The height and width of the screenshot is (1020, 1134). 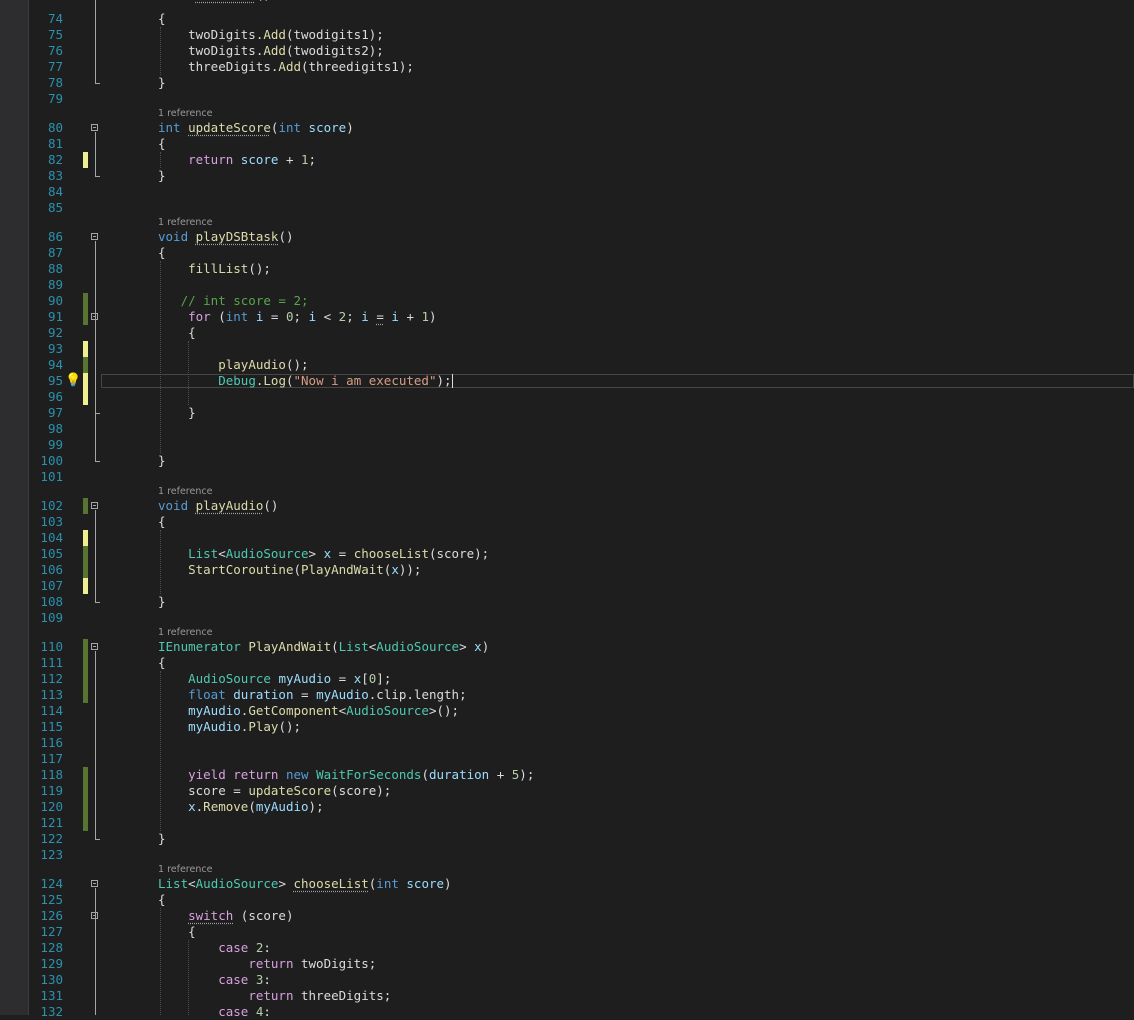 I want to click on line-number: 97, so click(x=55, y=412).